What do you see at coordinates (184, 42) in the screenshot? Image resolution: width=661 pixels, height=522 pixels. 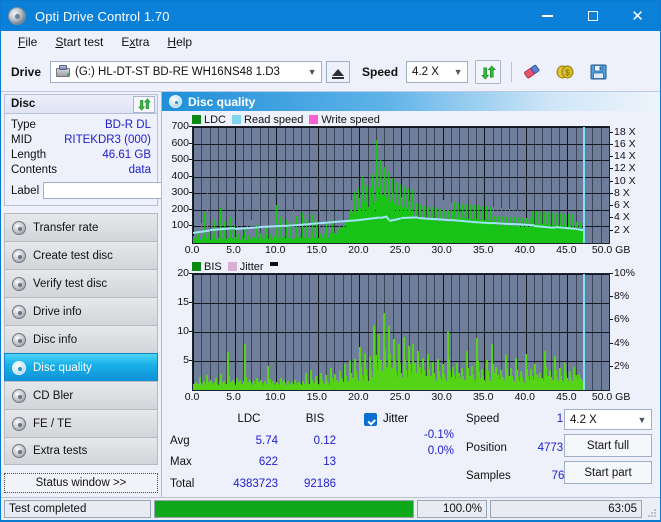 I see `menu-help-rest: elp` at bounding box center [184, 42].